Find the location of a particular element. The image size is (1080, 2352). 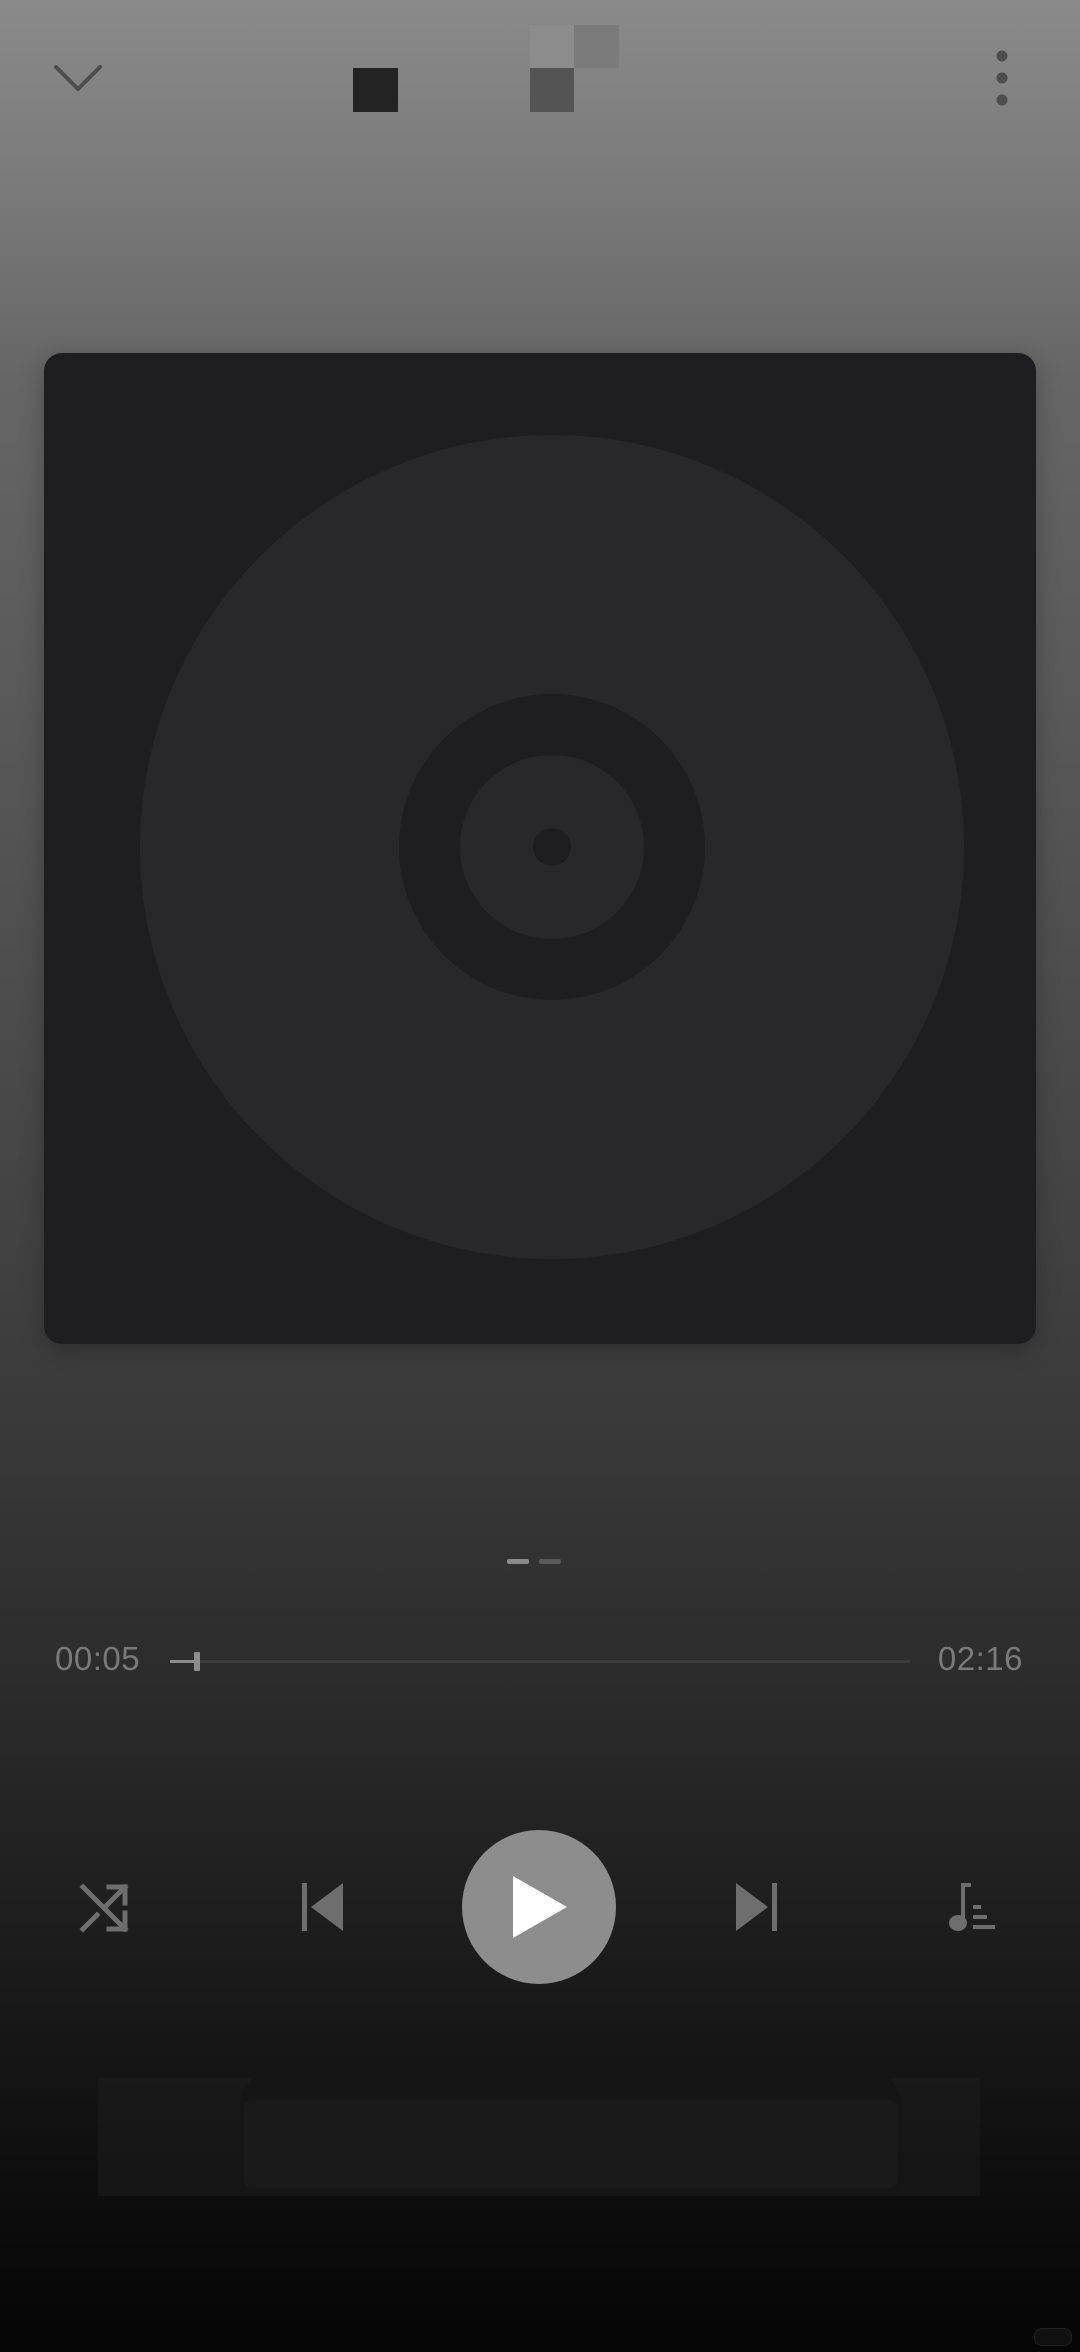

play-button is located at coordinates (539, 1907).